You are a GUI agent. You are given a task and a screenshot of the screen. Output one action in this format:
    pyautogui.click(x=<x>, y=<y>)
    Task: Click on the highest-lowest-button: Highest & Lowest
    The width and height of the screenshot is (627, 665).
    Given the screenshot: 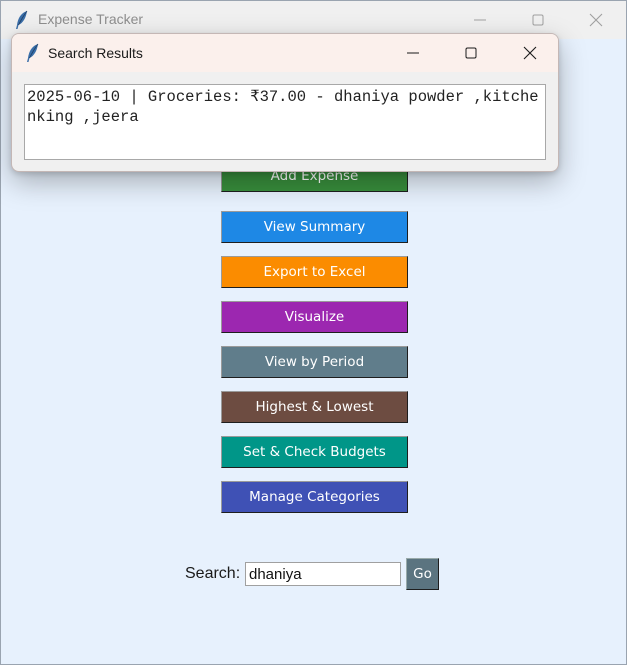 What is the action you would take?
    pyautogui.click(x=314, y=407)
    